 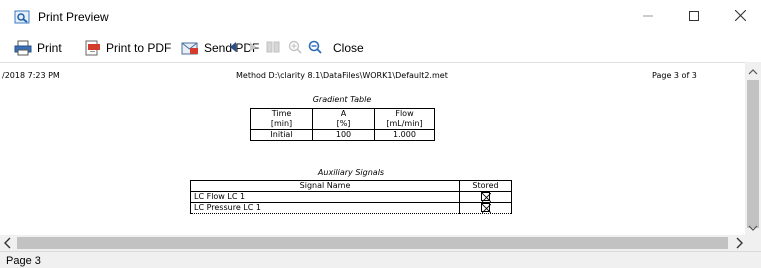 I want to click on aux-table-caption: Auxiliary Signals, so click(x=351, y=172).